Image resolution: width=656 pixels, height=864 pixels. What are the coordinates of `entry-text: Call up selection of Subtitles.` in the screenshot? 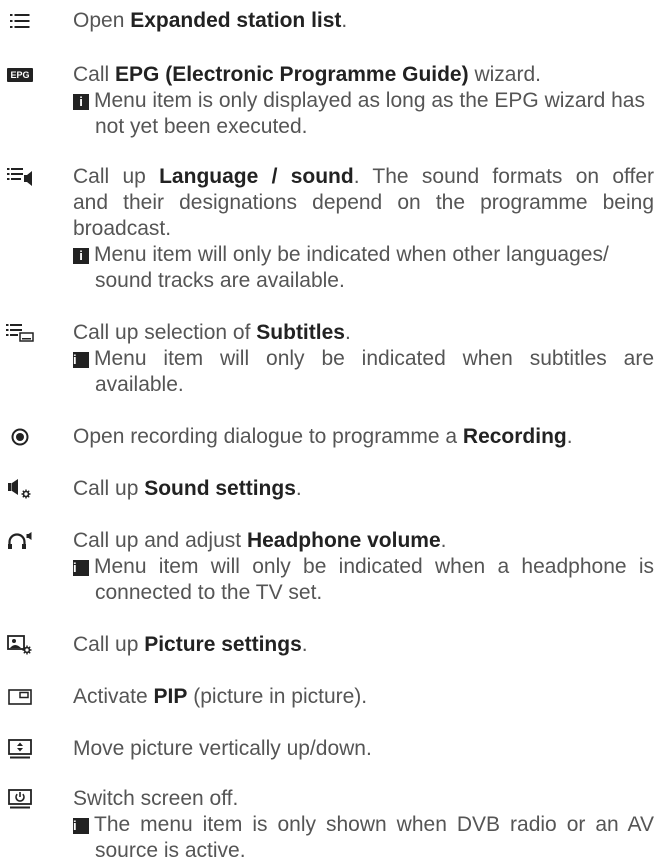 It's located at (212, 332).